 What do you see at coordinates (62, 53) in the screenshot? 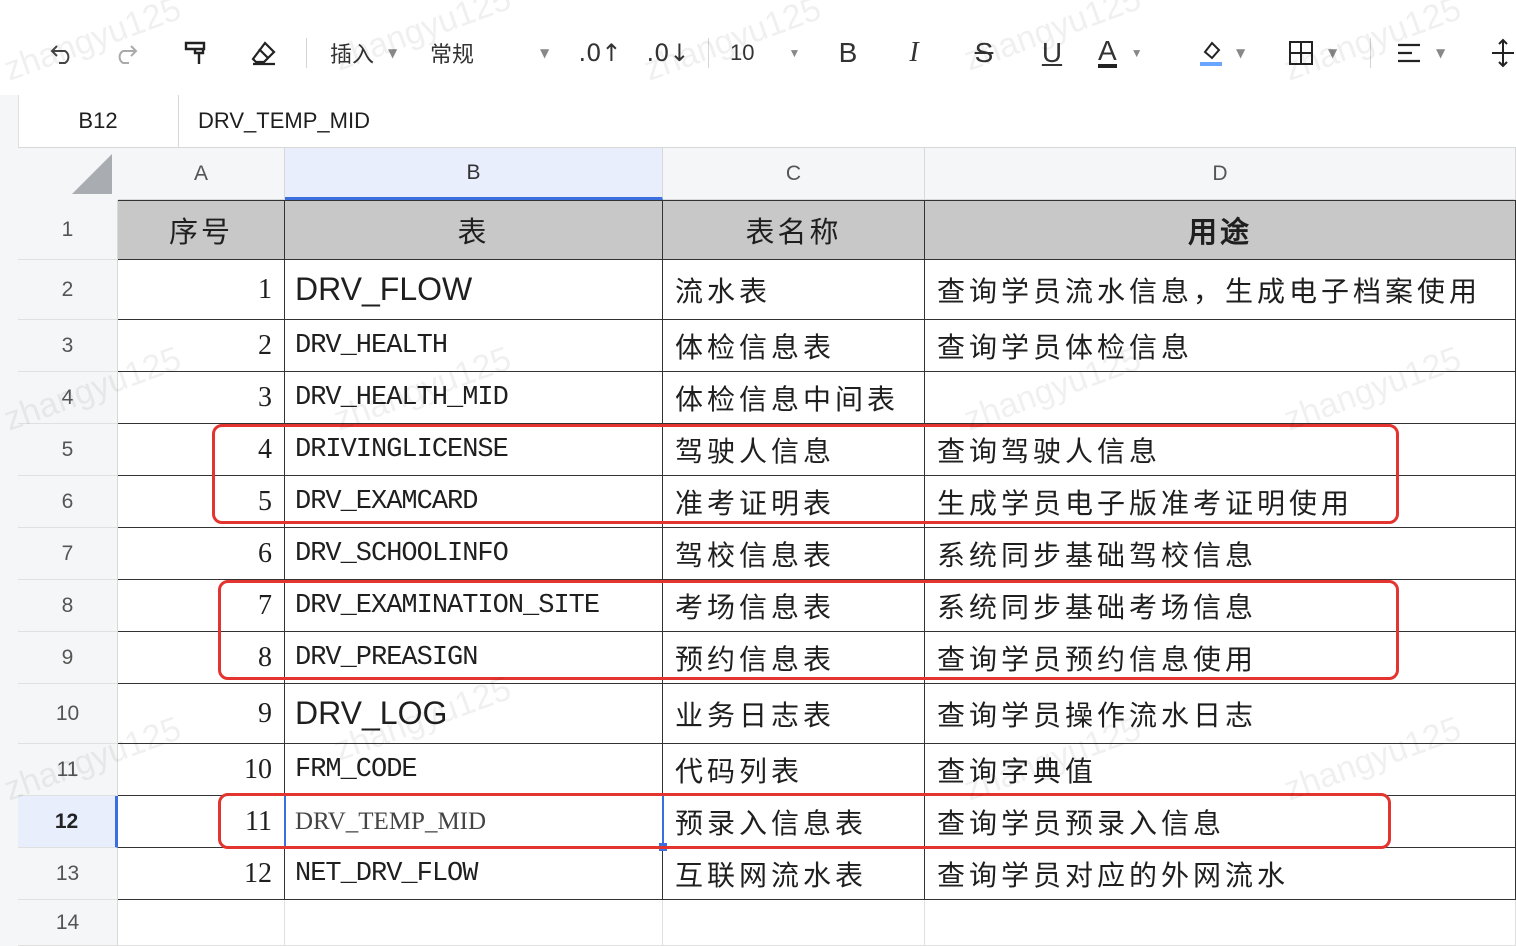
I see `undo-button` at bounding box center [62, 53].